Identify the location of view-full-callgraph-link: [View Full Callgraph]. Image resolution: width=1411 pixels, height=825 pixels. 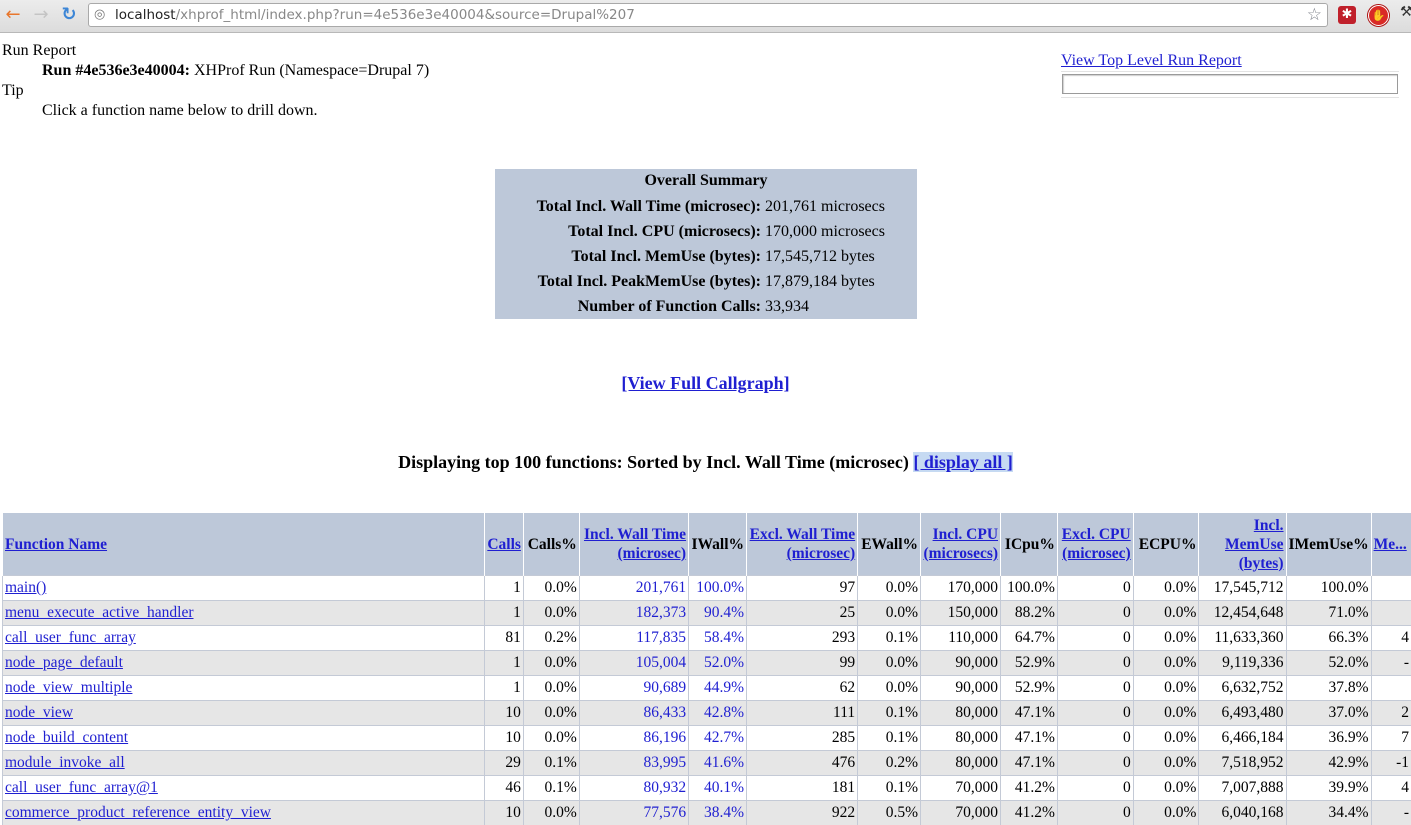
(705, 383).